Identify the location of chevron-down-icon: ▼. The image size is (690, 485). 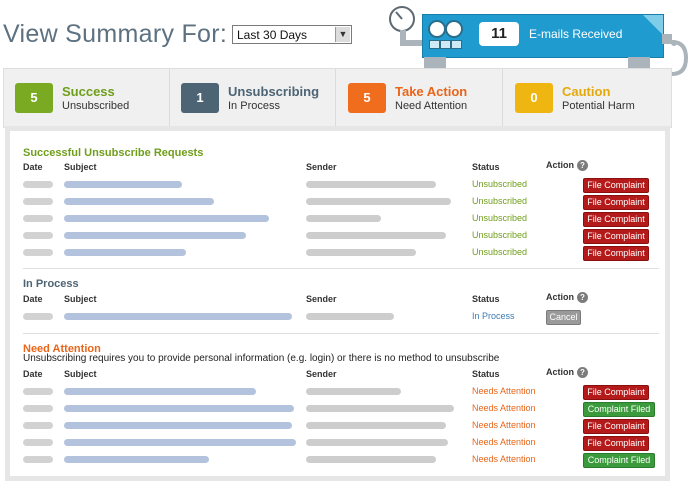
(342, 34).